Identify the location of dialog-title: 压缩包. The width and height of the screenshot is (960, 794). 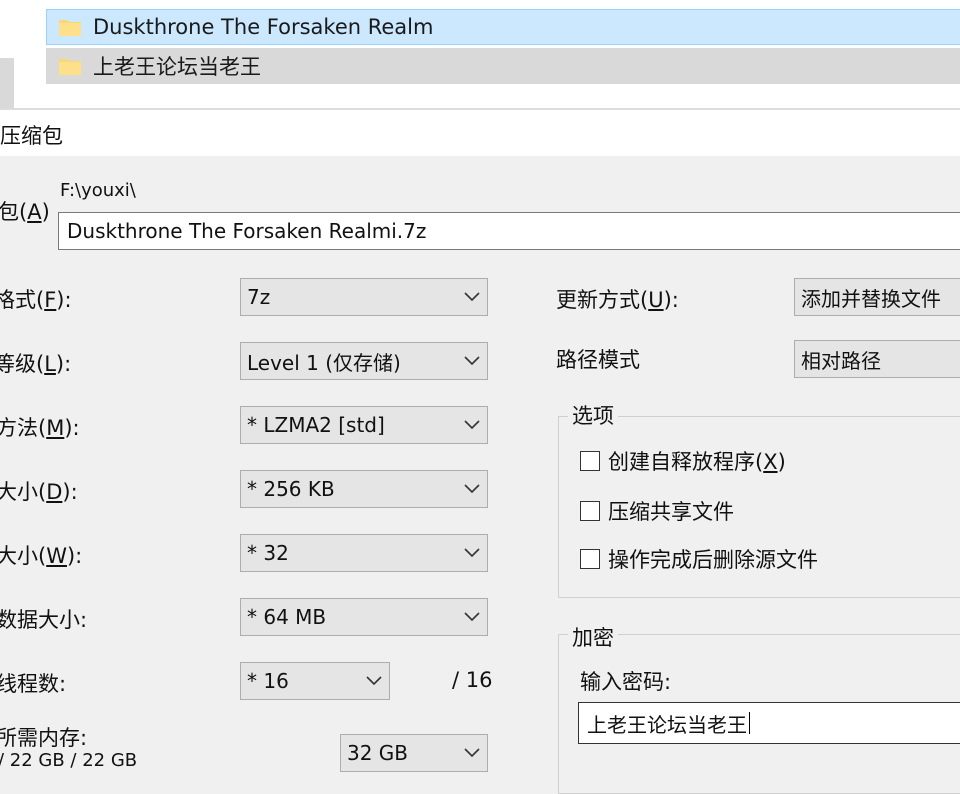
(31, 136).